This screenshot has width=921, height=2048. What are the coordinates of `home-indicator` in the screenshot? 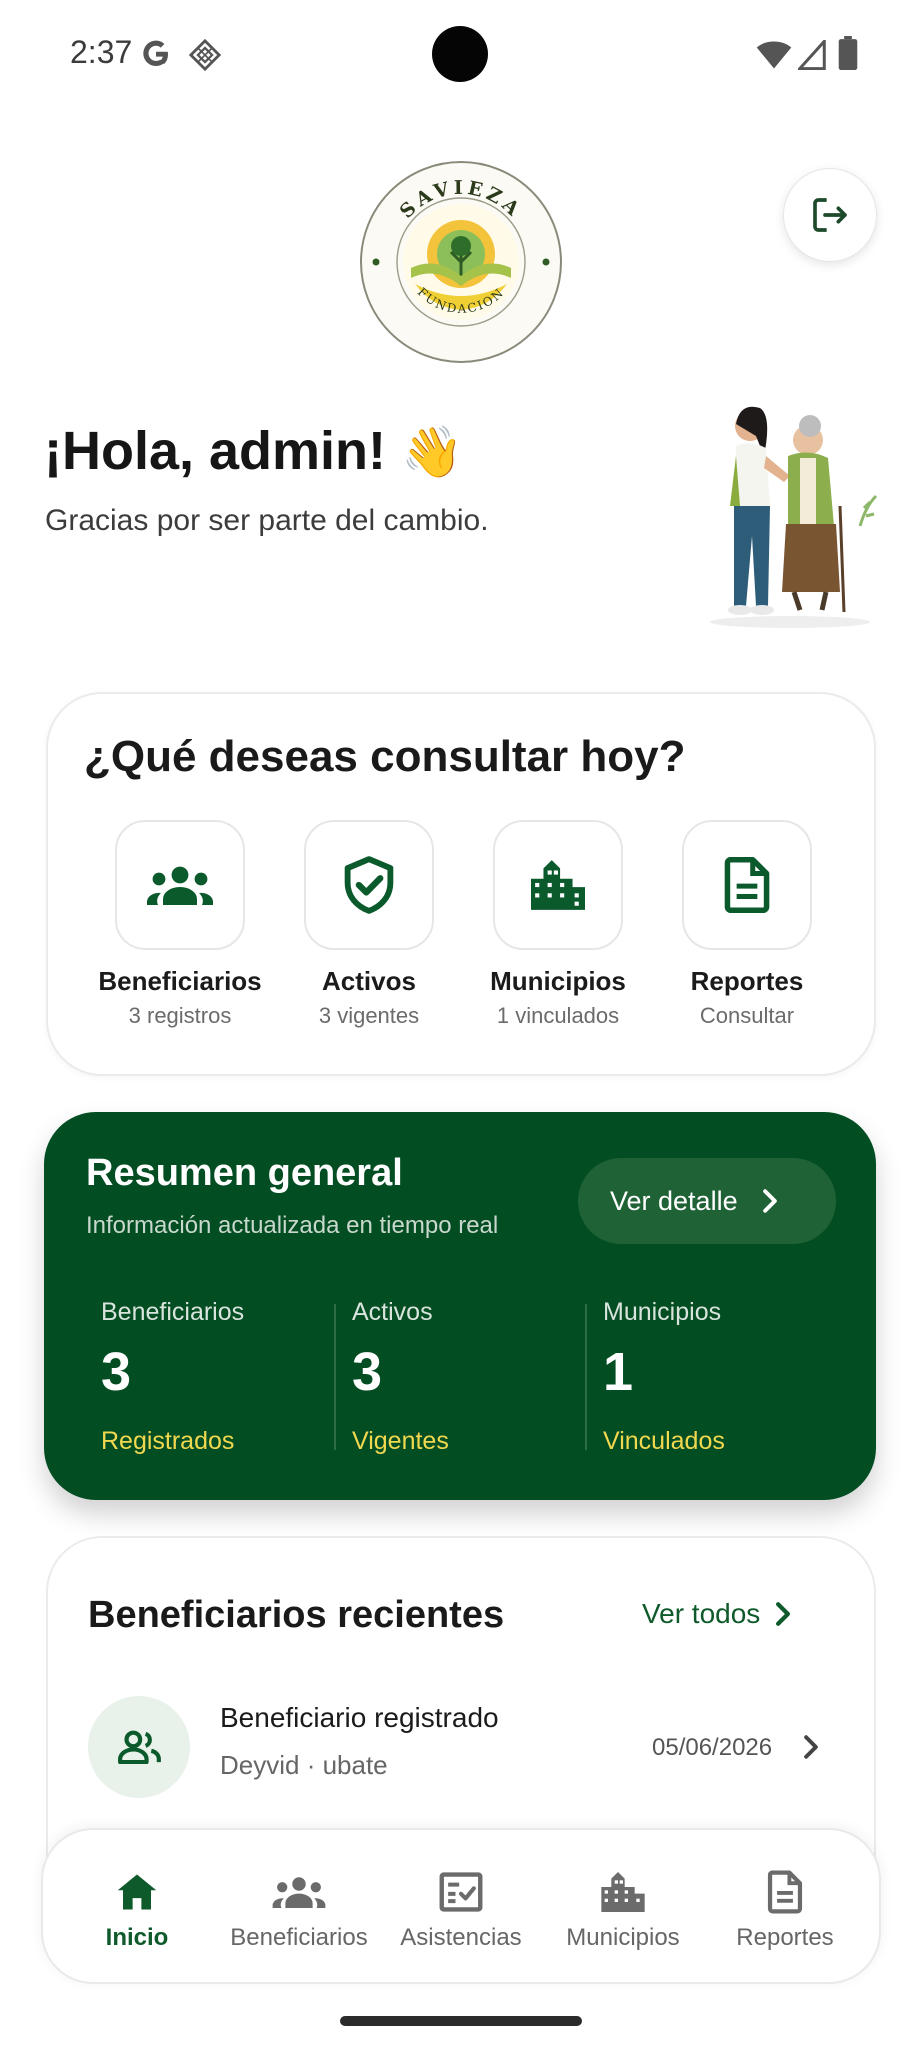 It's located at (461, 2021).